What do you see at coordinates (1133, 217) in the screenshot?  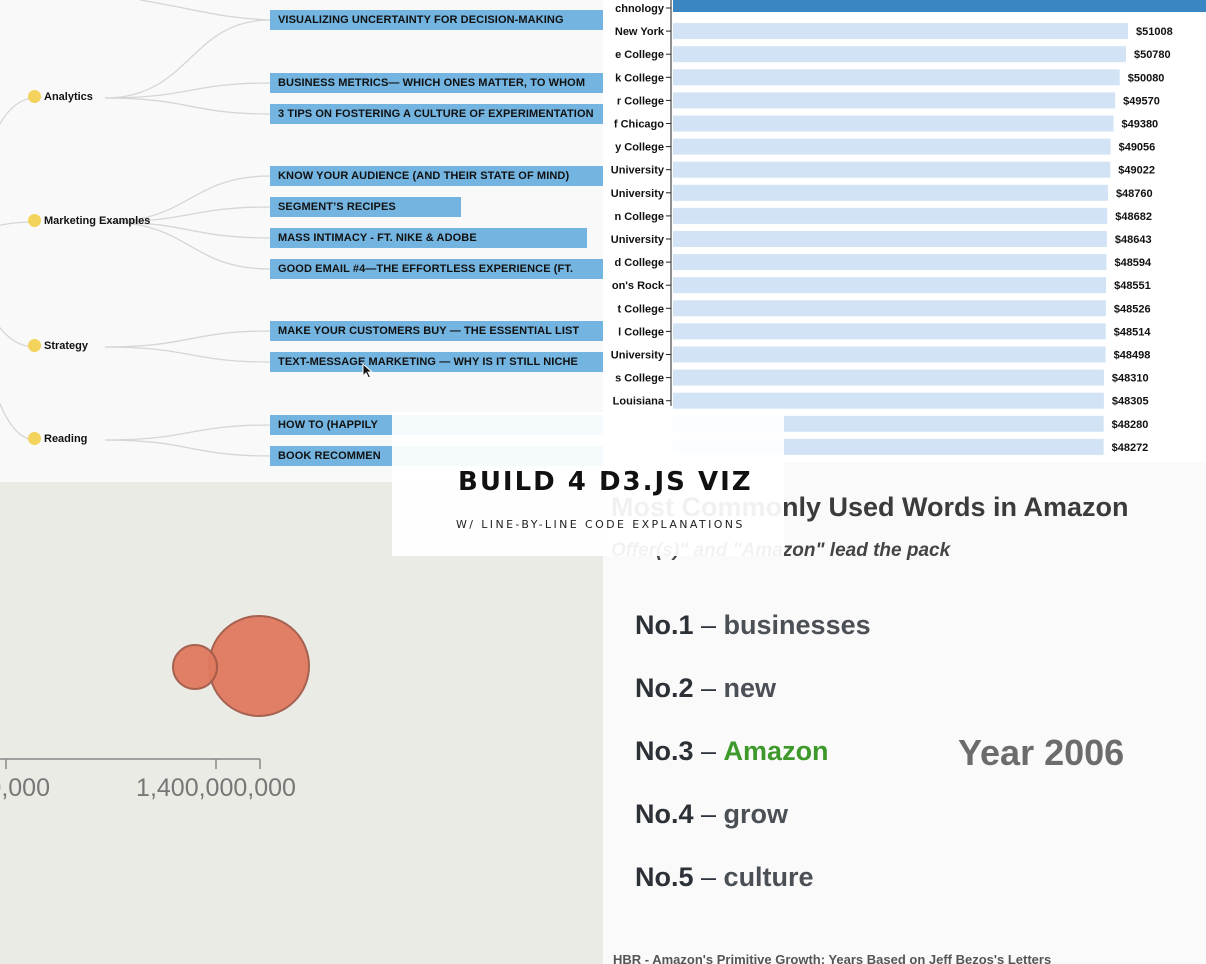 I see `value-label: $48682` at bounding box center [1133, 217].